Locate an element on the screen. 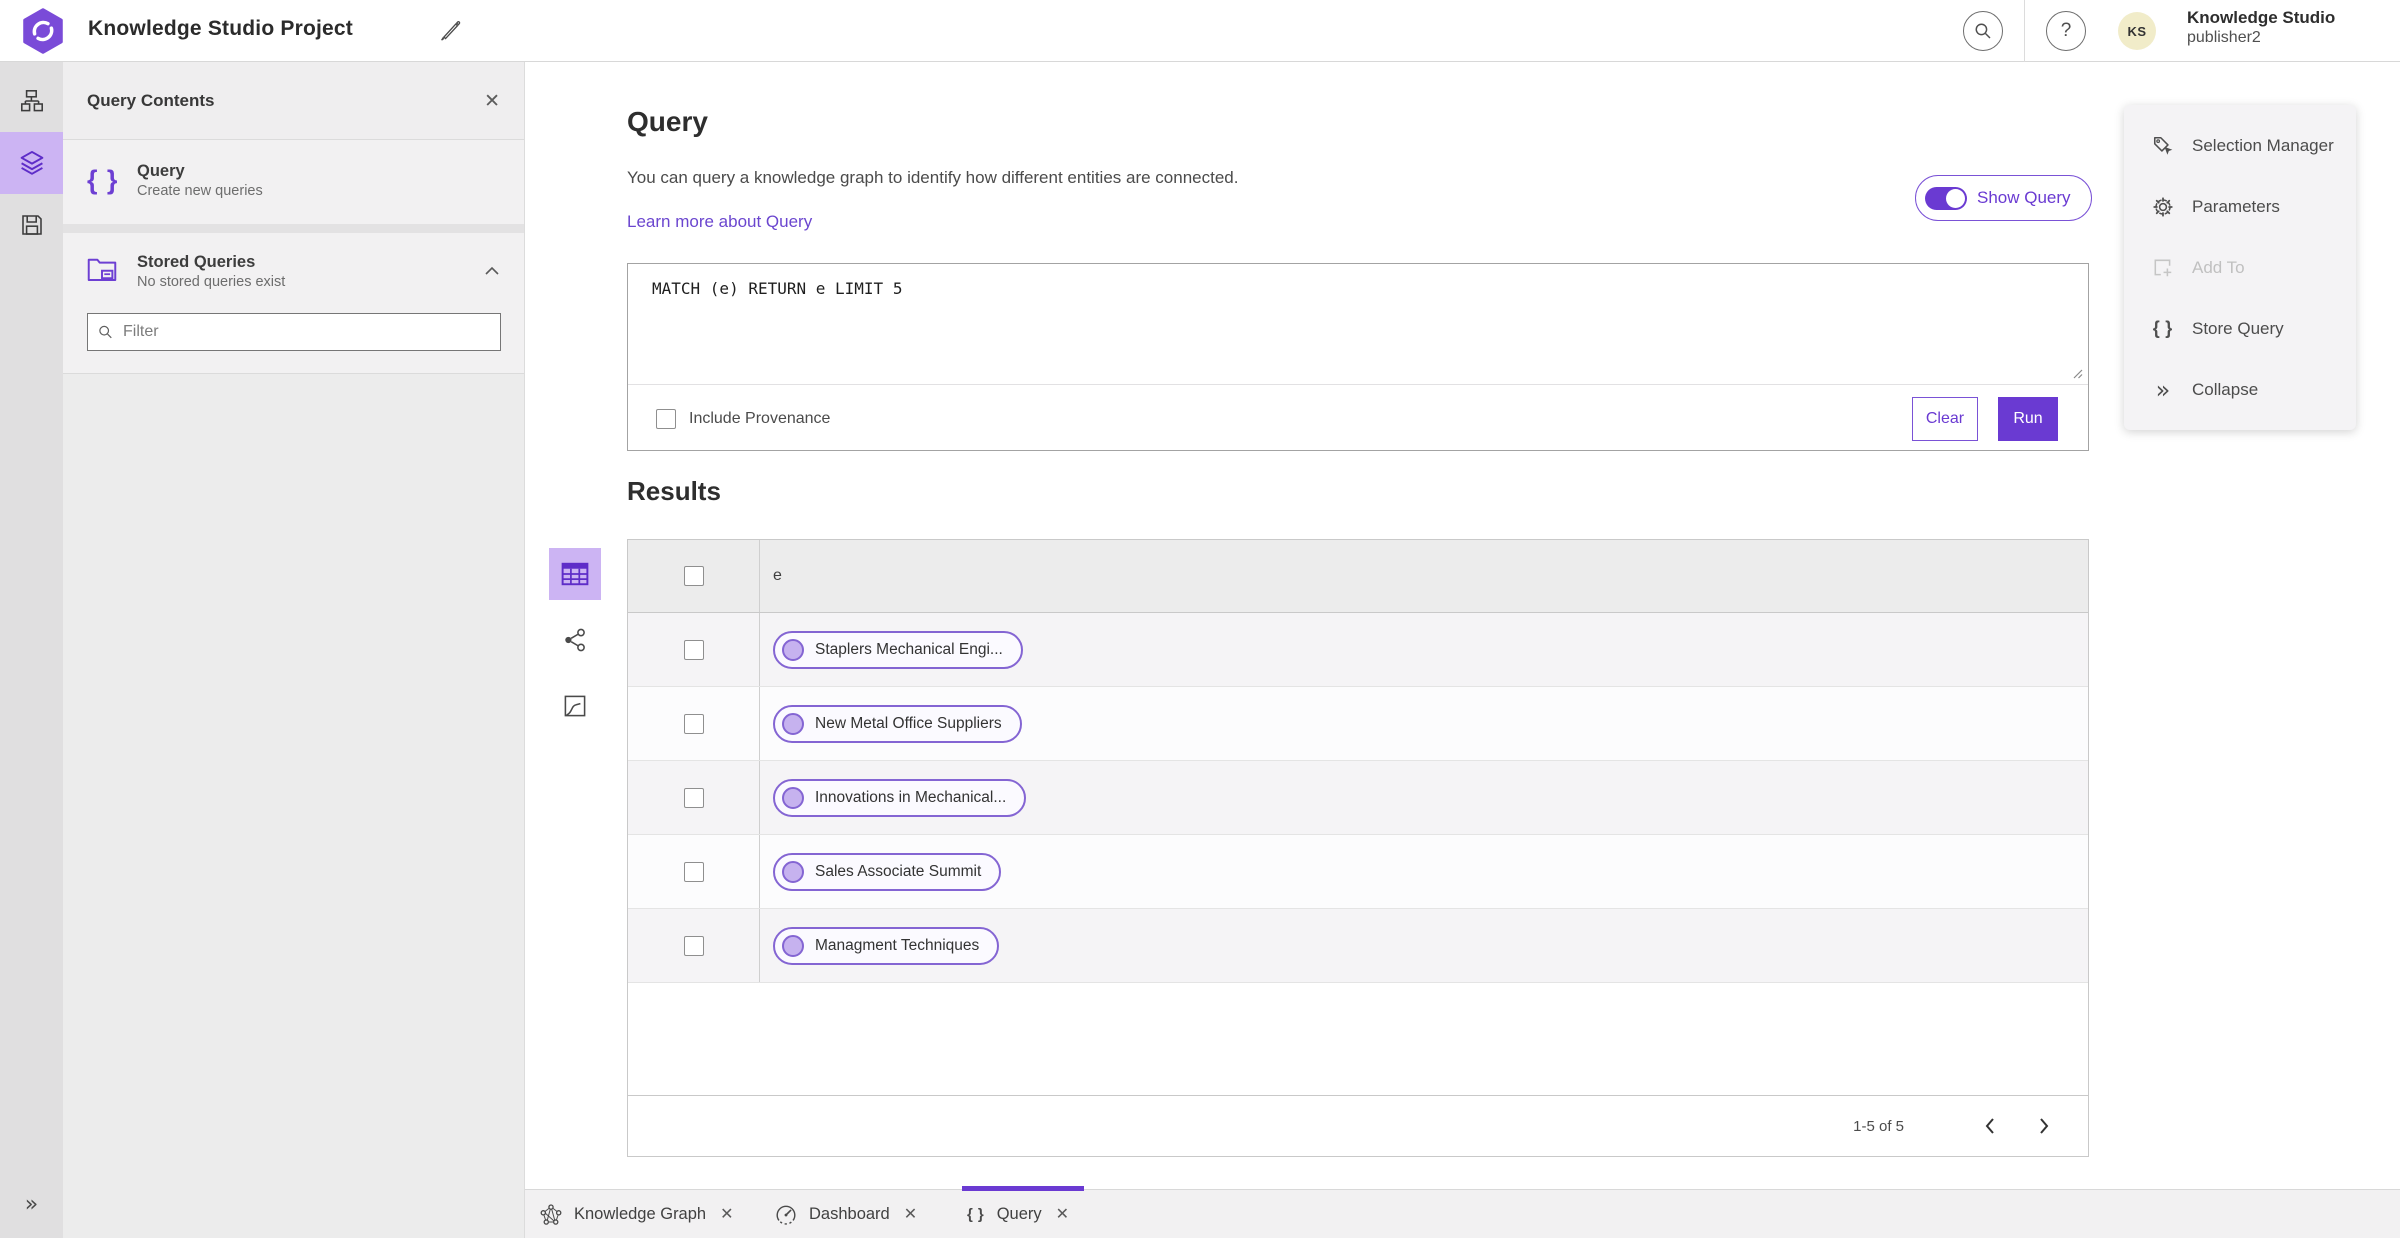 The image size is (2400, 1238). collapse-item: » Collapse is located at coordinates (2240, 389).